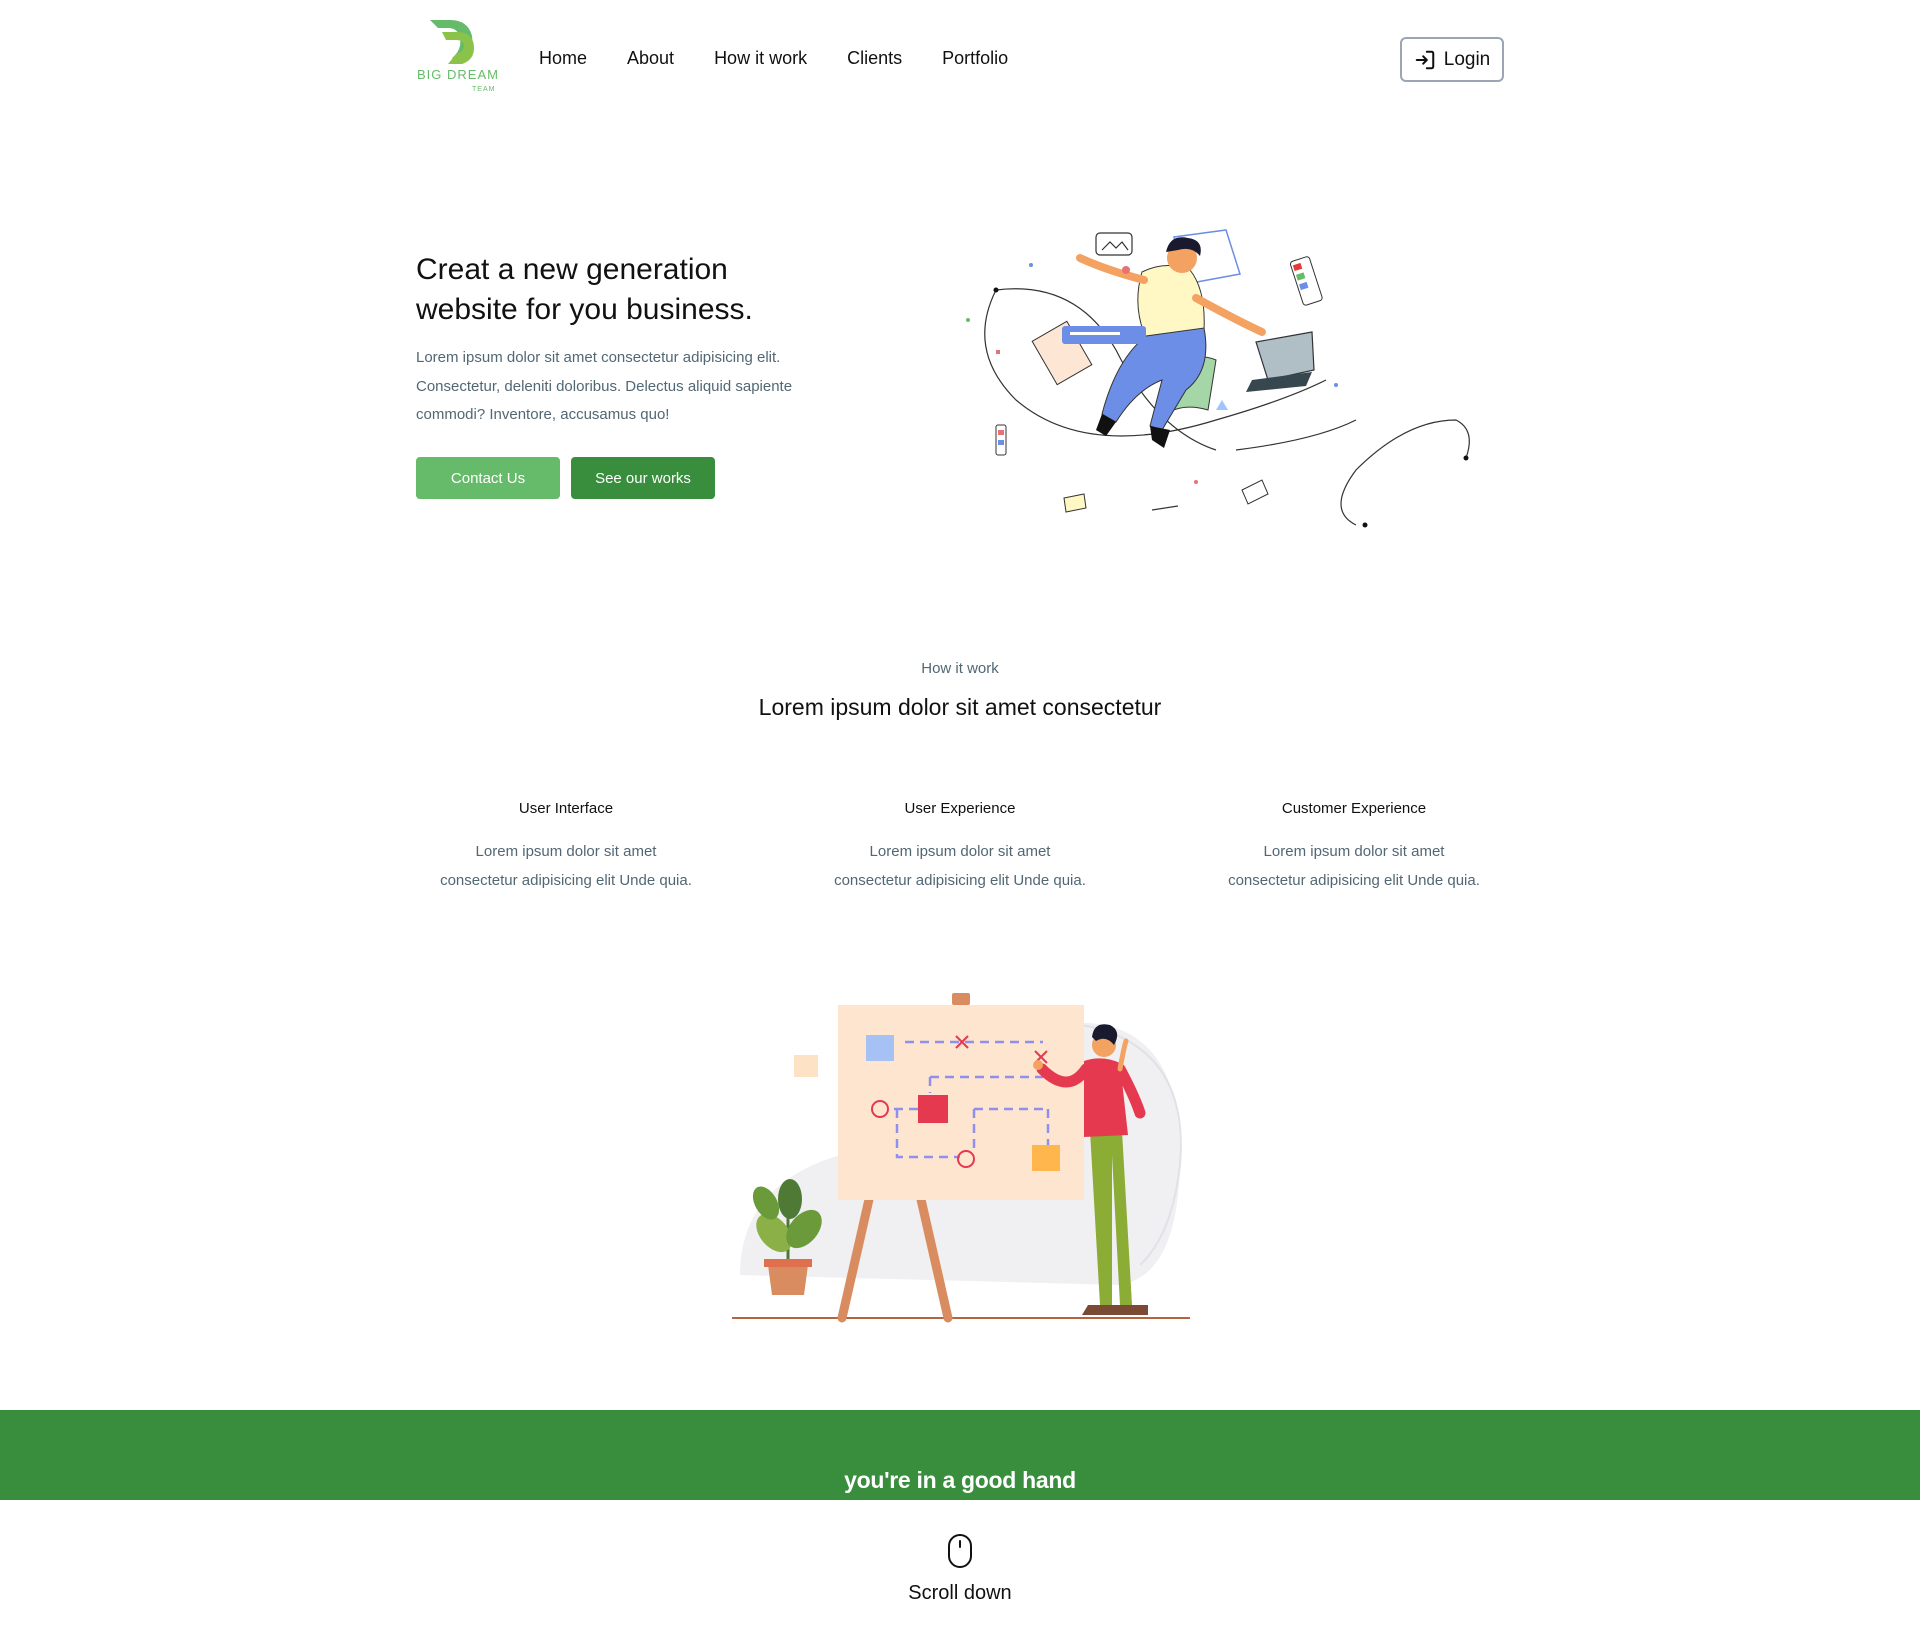 The height and width of the screenshot is (1640, 1920). What do you see at coordinates (563, 58) in the screenshot?
I see `nav-home: Home` at bounding box center [563, 58].